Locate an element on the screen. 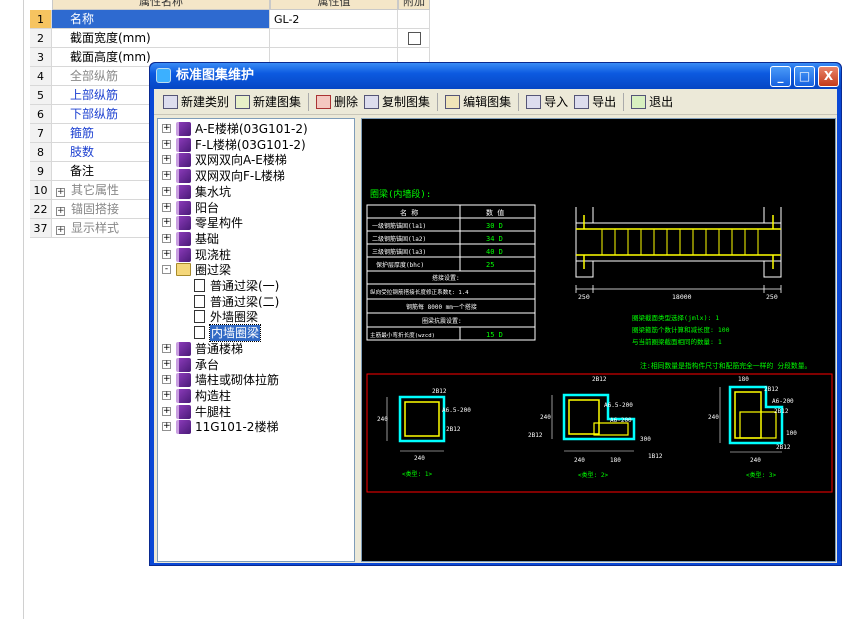  delete-button: 删除 is located at coordinates (337, 102).